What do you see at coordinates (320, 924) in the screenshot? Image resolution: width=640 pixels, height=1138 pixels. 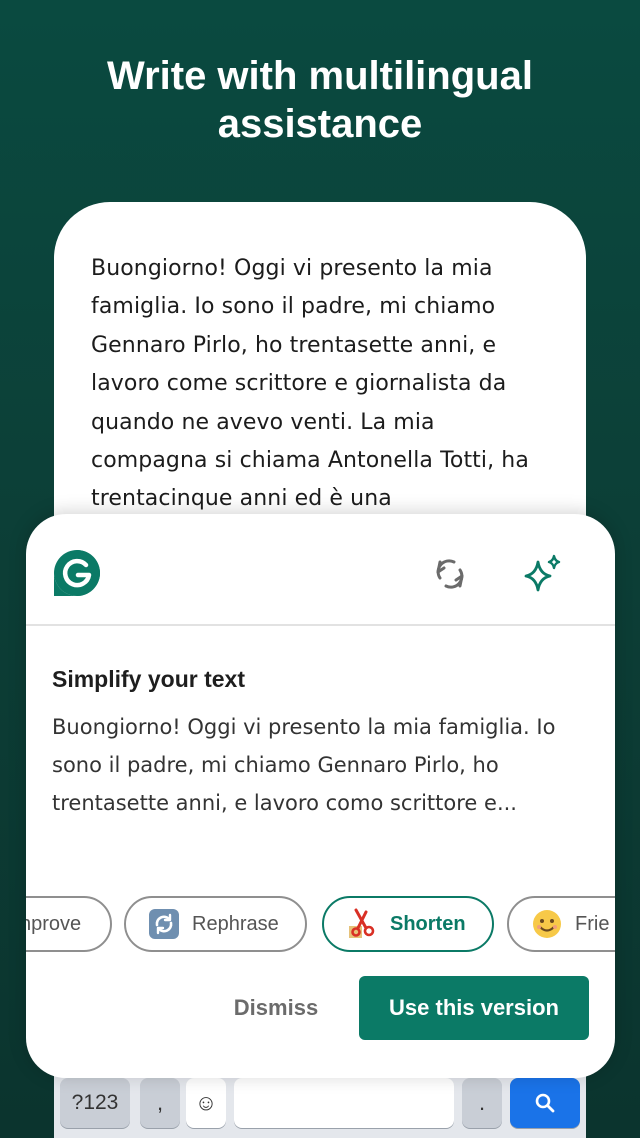 I see `tone-chips: nprove Rephrase Shorten Frie` at bounding box center [320, 924].